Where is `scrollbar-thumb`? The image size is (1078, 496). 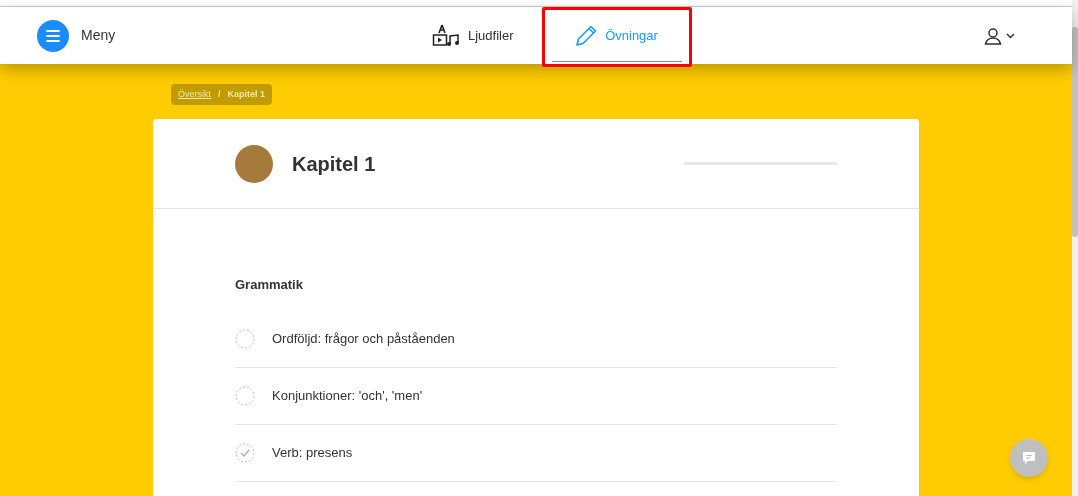 scrollbar-thumb is located at coordinates (1075, 132).